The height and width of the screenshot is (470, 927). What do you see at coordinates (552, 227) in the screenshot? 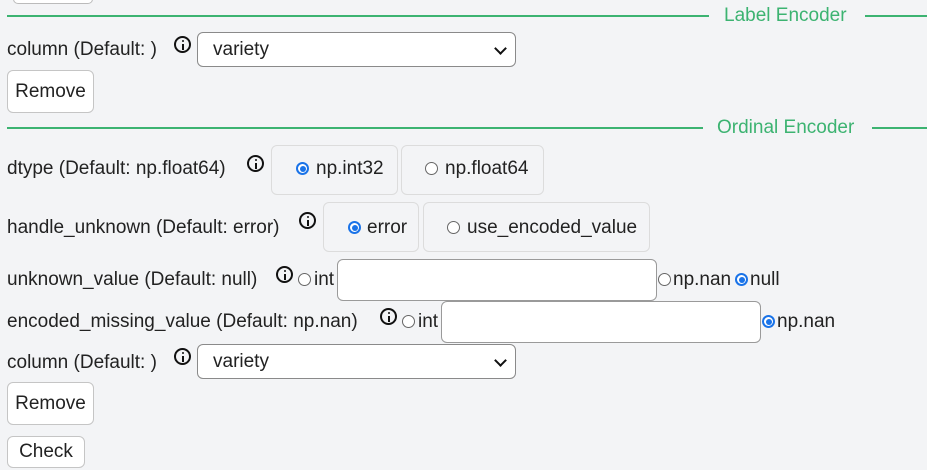
I see `handle-unknown-option-label: use_encoded_value` at bounding box center [552, 227].